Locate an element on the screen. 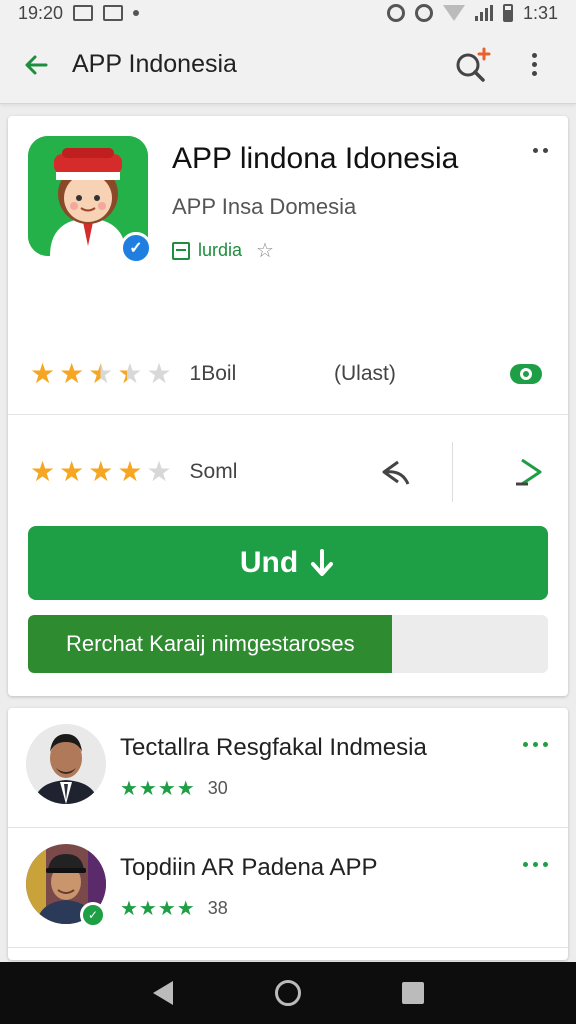 Image resolution: width=576 pixels, height=1024 pixels. system-navigation-bar is located at coordinates (288, 993).